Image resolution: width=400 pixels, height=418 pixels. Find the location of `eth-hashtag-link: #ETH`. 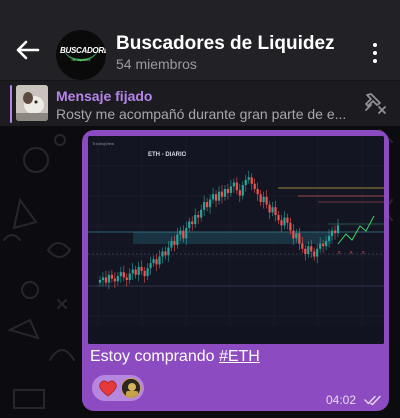

eth-hashtag-link: #ETH is located at coordinates (239, 356).